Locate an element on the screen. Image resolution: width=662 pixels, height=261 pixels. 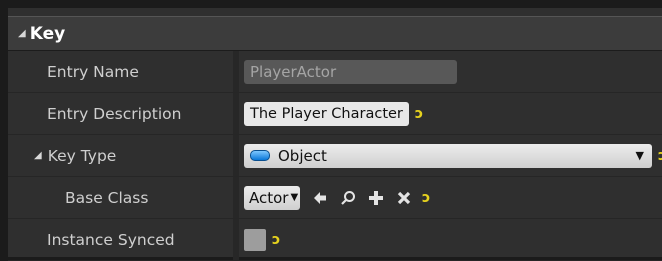
object-type-pill-icon is located at coordinates (260, 155).